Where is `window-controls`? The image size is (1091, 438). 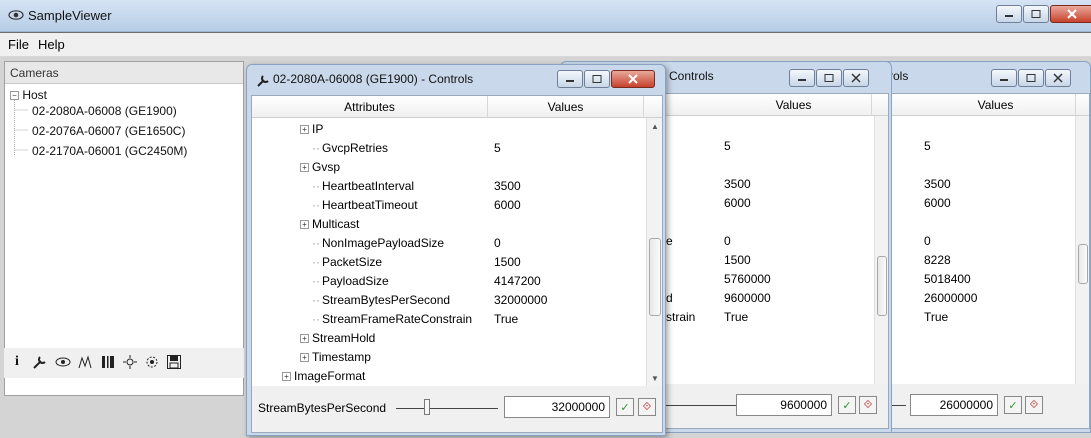 window-controls is located at coordinates (1043, 14).